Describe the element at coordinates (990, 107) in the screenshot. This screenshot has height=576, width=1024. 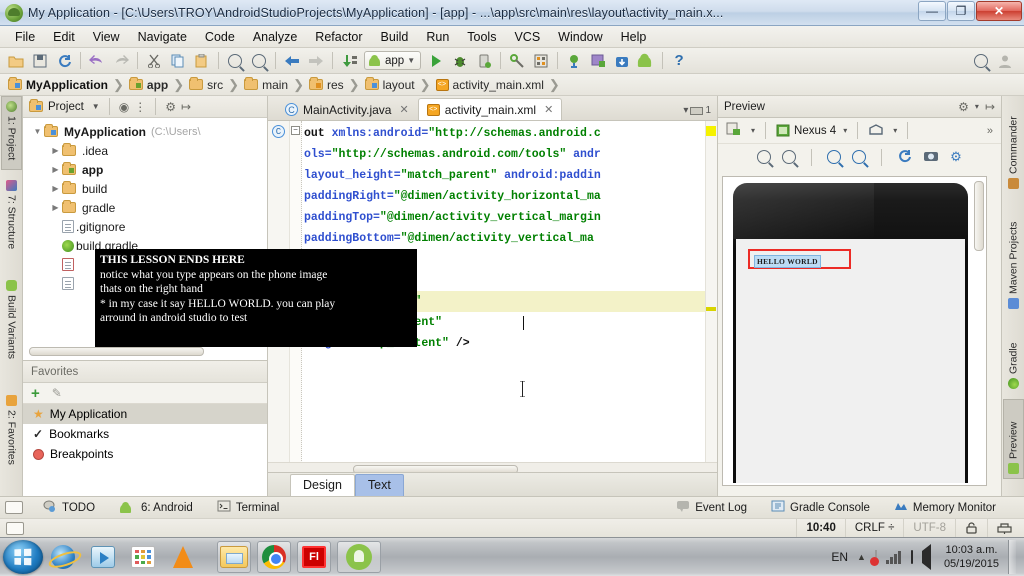
I see `hide-icon: ↦` at that location.